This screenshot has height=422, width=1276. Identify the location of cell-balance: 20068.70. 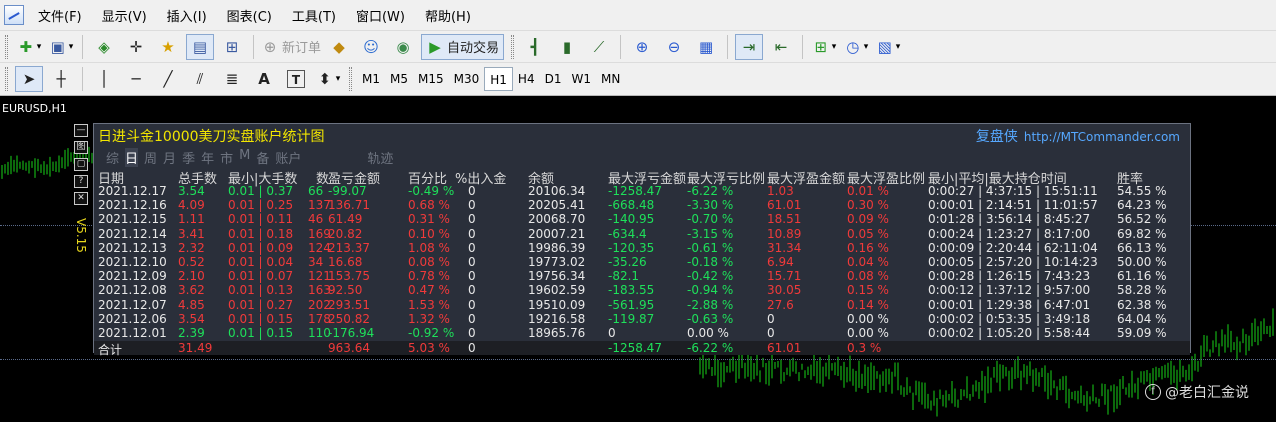
(557, 219).